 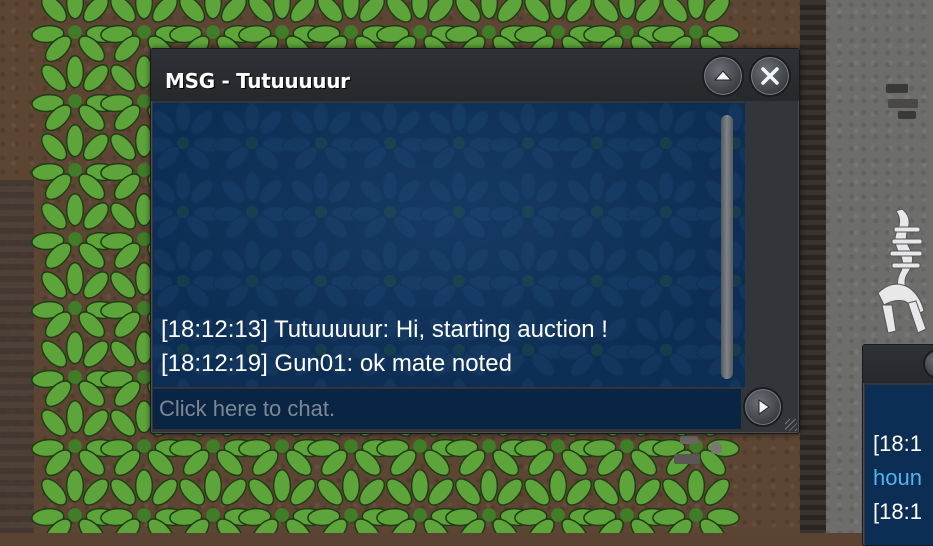 What do you see at coordinates (928, 364) in the screenshot?
I see `window-button` at bounding box center [928, 364].